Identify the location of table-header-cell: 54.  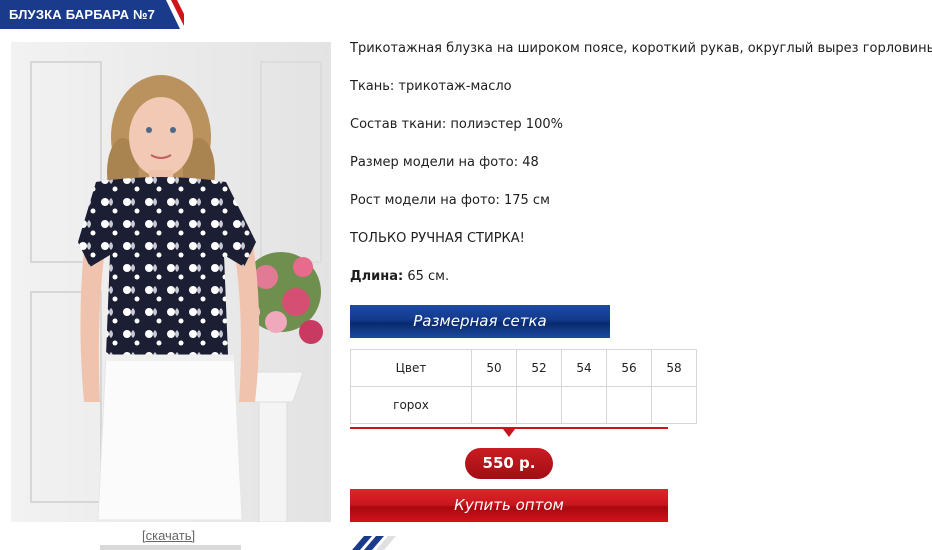
(584, 368).